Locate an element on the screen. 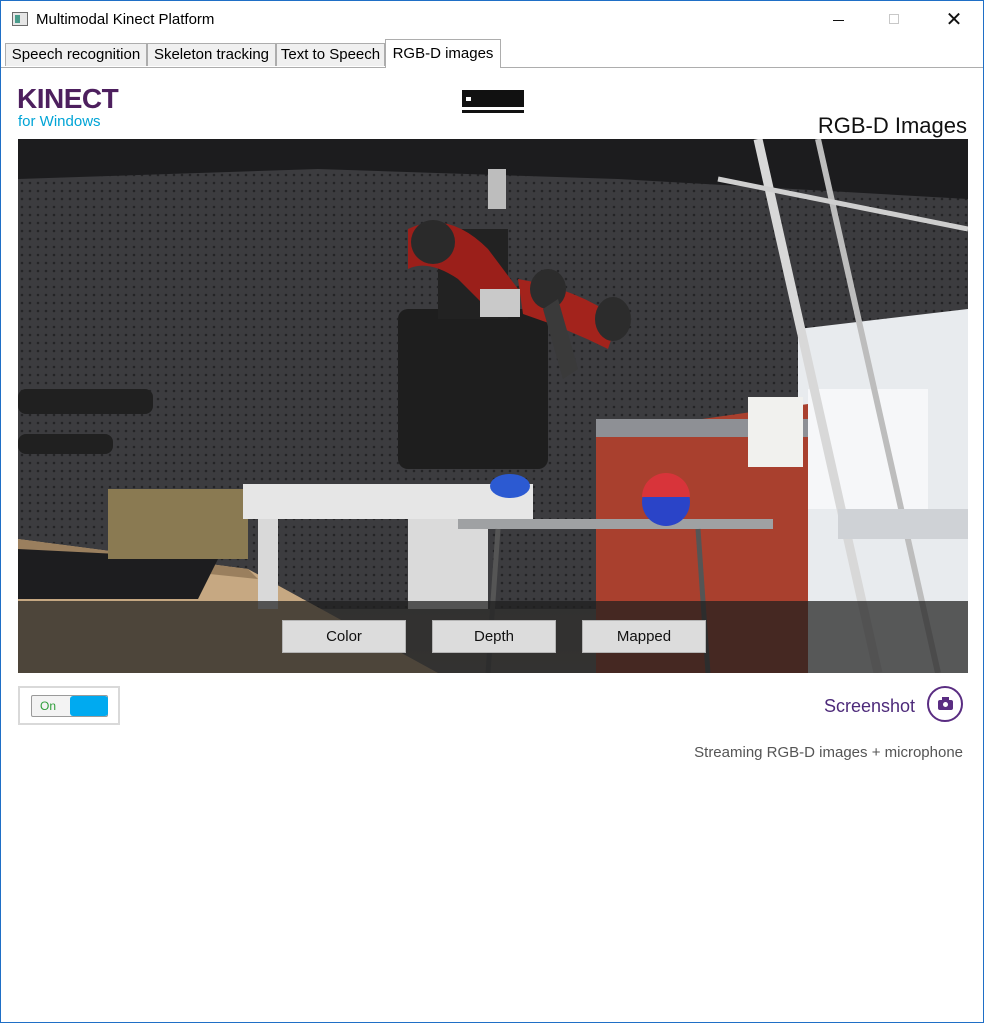 The height and width of the screenshot is (1023, 984). stream-toggle: On is located at coordinates (69, 706).